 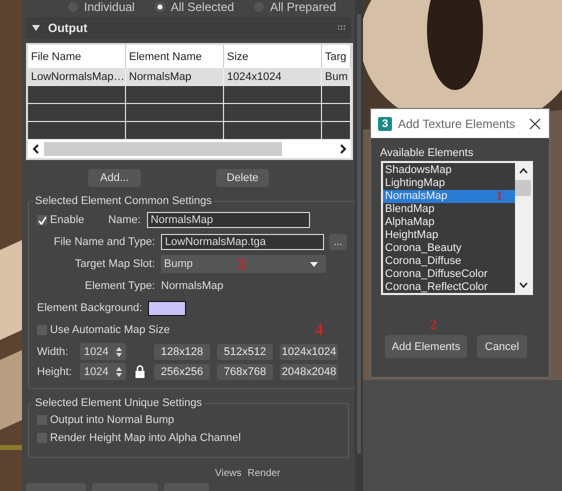 What do you see at coordinates (103, 351) in the screenshot?
I see `width-spinner: 1024` at bounding box center [103, 351].